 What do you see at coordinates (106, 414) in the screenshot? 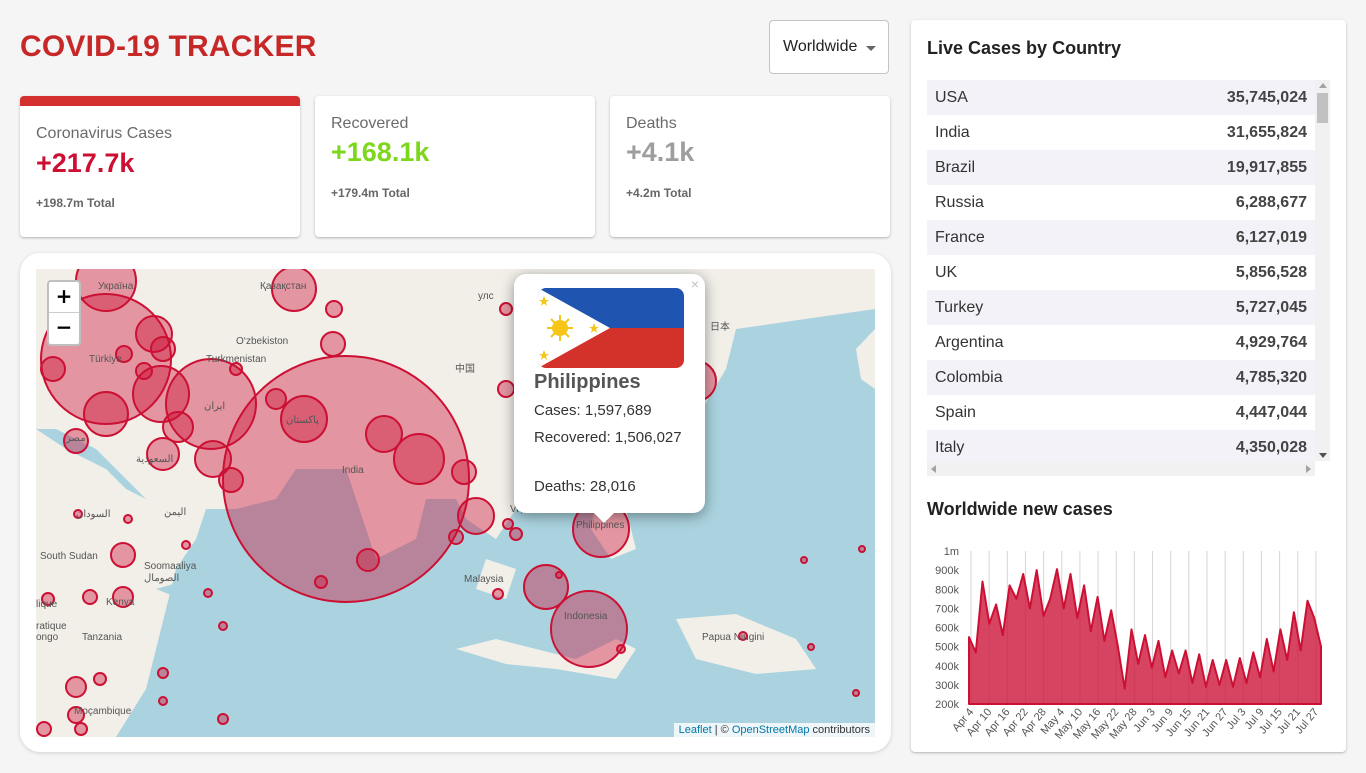
I see `syria-circle` at bounding box center [106, 414].